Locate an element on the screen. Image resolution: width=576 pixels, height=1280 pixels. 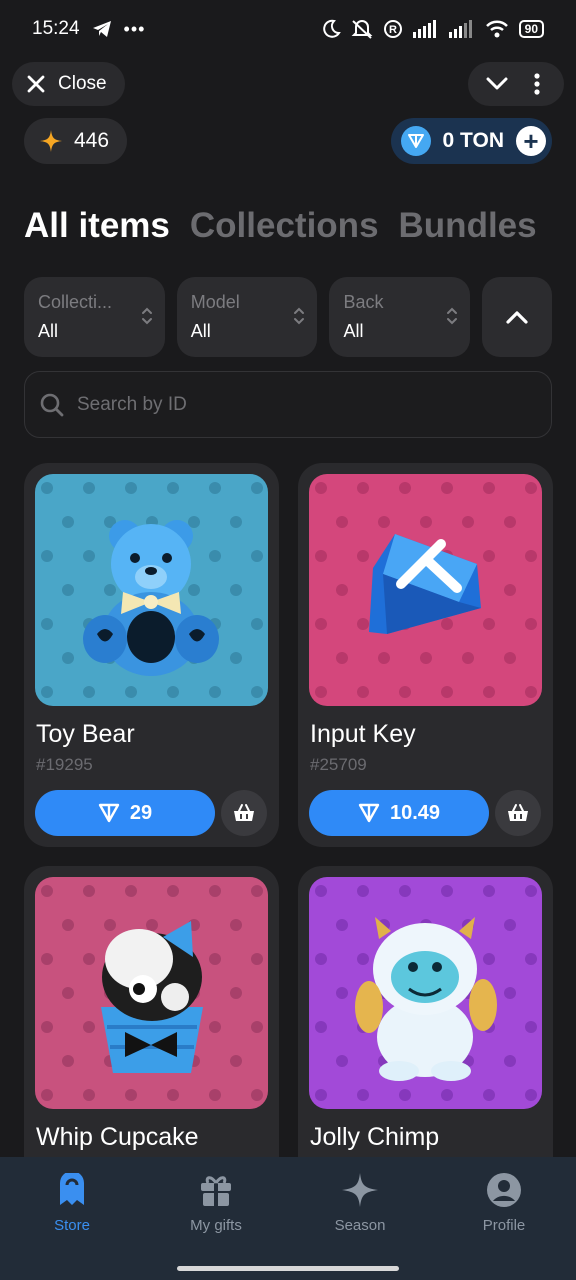
star-icon is located at coordinates (51, 141).